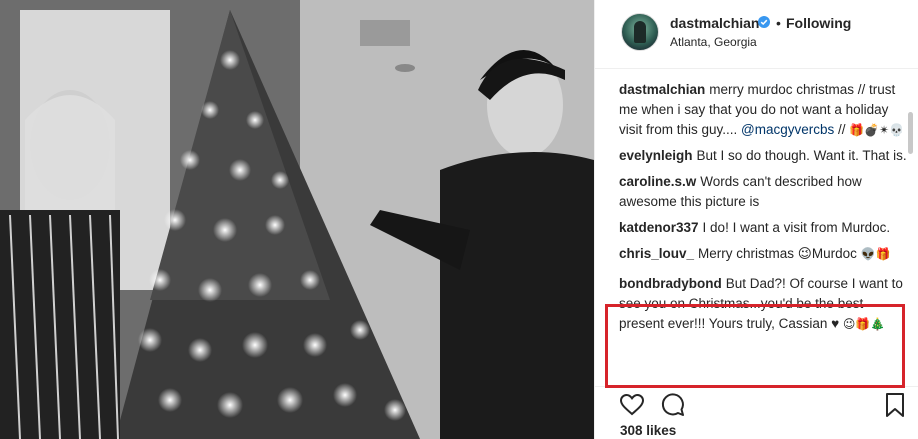 This screenshot has height=439, width=918. I want to click on likes-count: 308 likes, so click(648, 430).